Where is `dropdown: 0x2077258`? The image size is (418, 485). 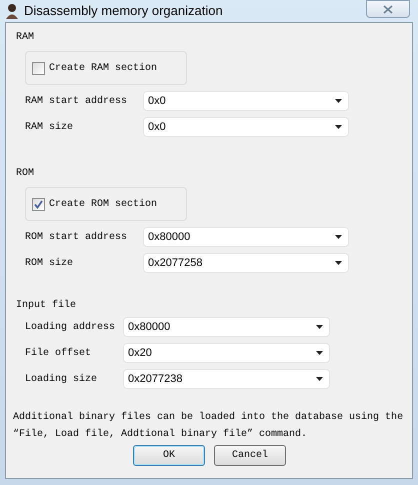 dropdown: 0x2077258 is located at coordinates (246, 263).